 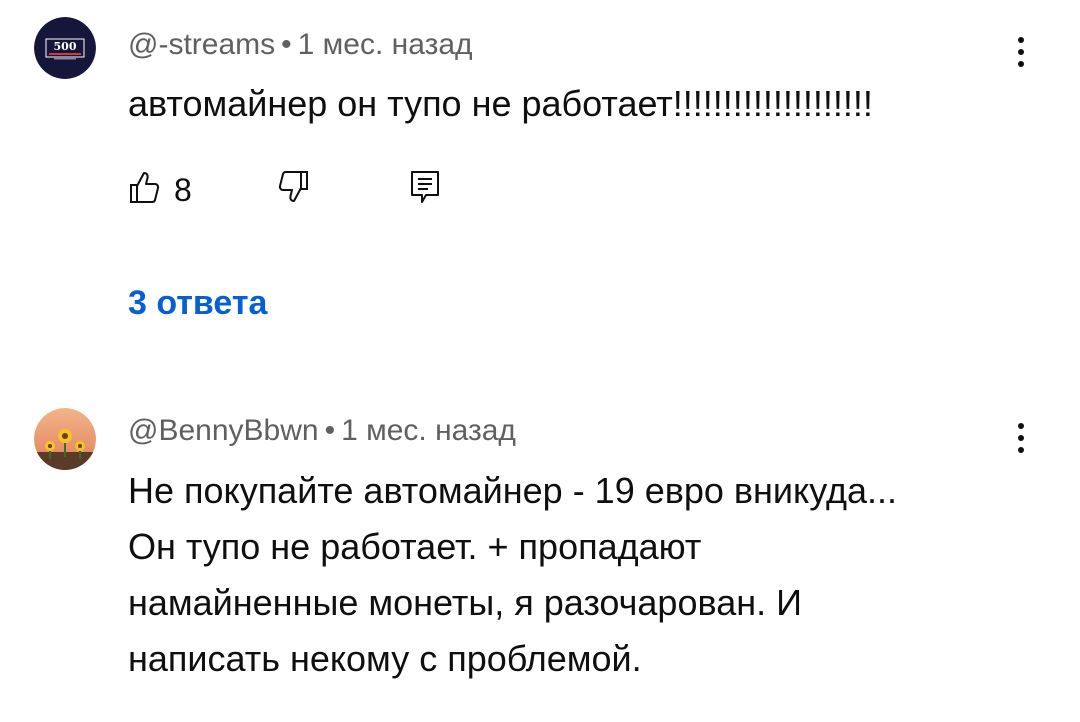 I want to click on author-name: @-streams, so click(x=201, y=44).